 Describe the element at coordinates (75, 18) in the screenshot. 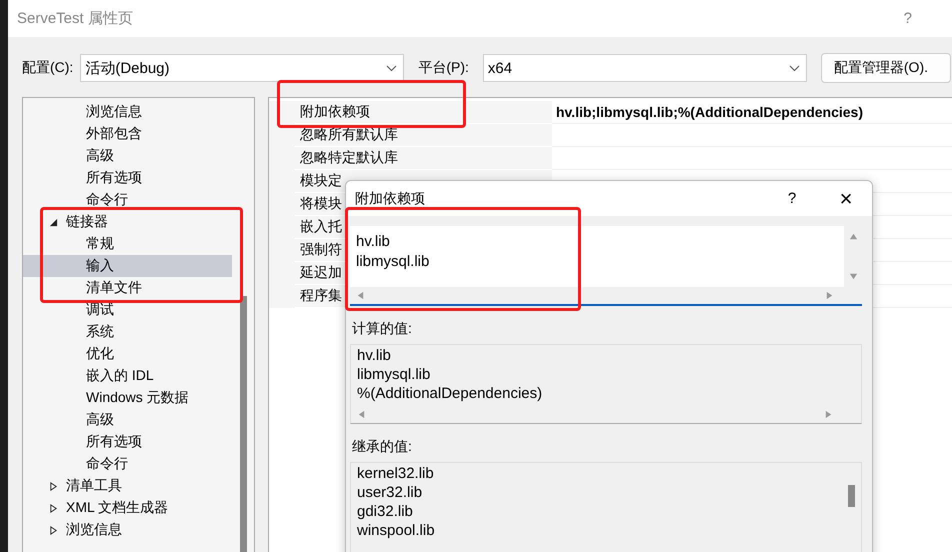

I see `window-title: ServeTest 属性页` at that location.